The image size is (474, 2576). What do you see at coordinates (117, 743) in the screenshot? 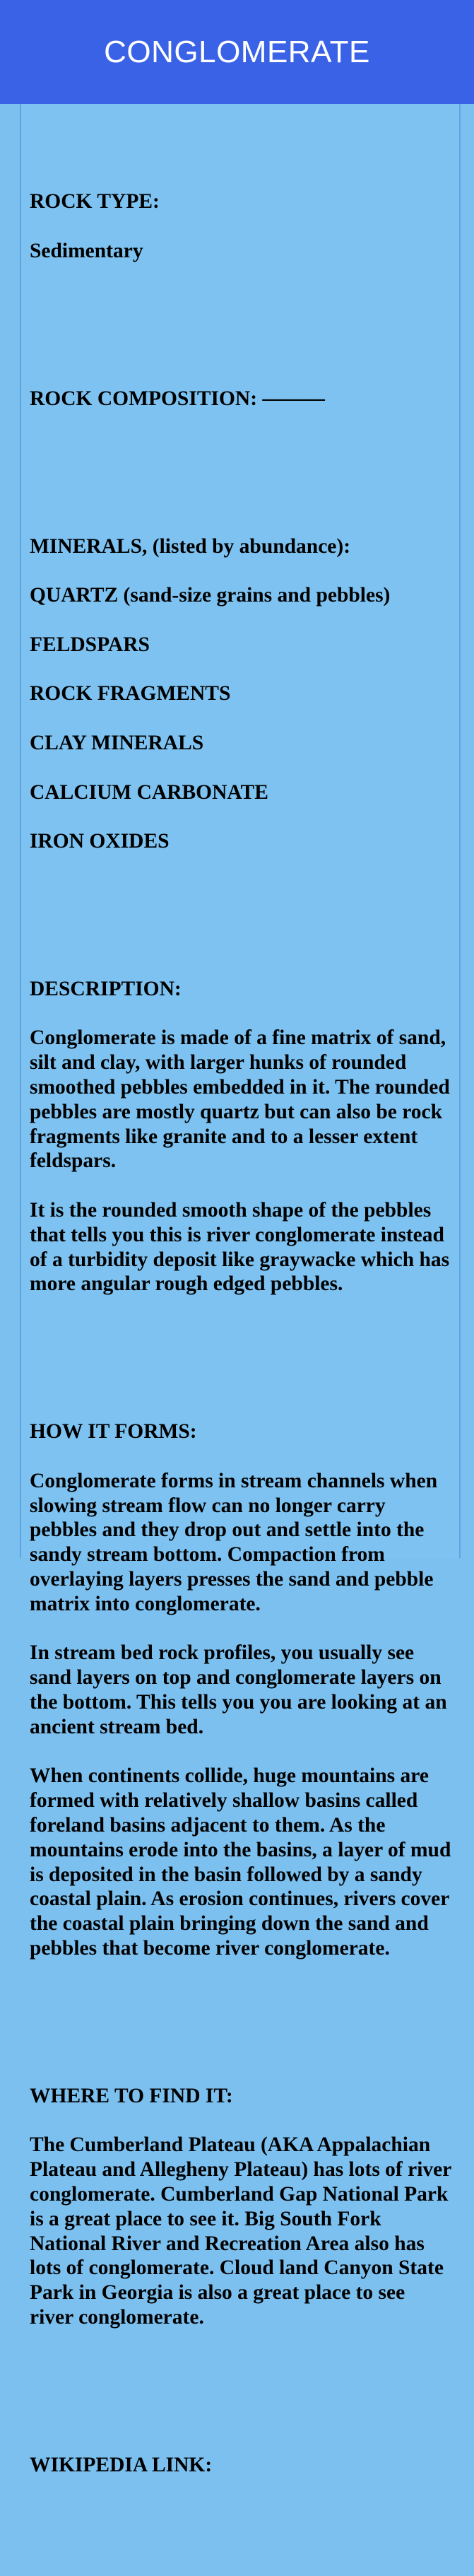
I see `mineral-item: CLAY MINERALS` at bounding box center [117, 743].